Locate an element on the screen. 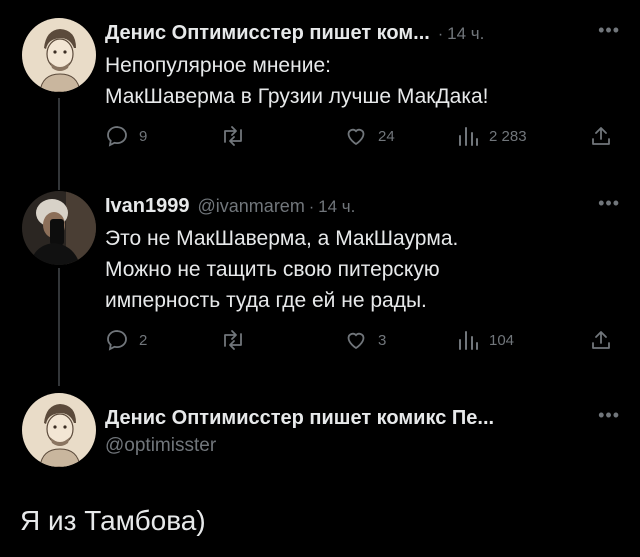  reply-button: 9 is located at coordinates (126, 136).